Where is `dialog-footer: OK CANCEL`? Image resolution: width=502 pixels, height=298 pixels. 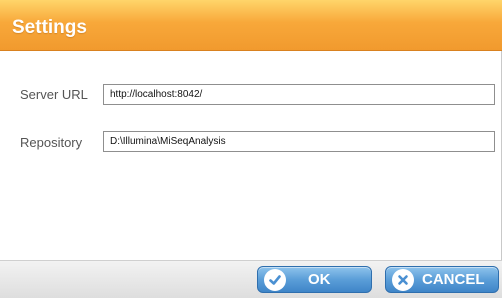
dialog-footer: OK CANCEL is located at coordinates (251, 279).